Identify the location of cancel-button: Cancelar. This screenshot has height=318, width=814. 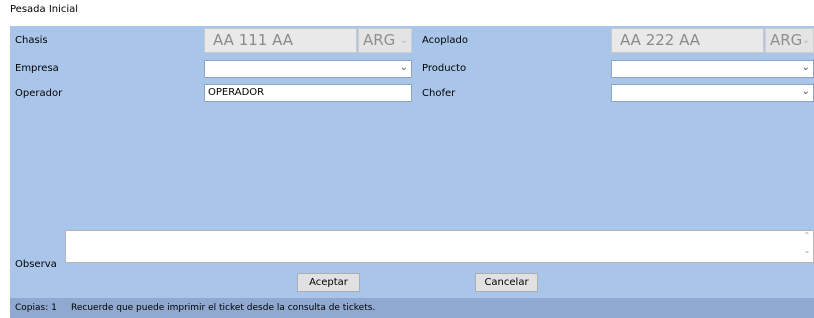
(506, 282).